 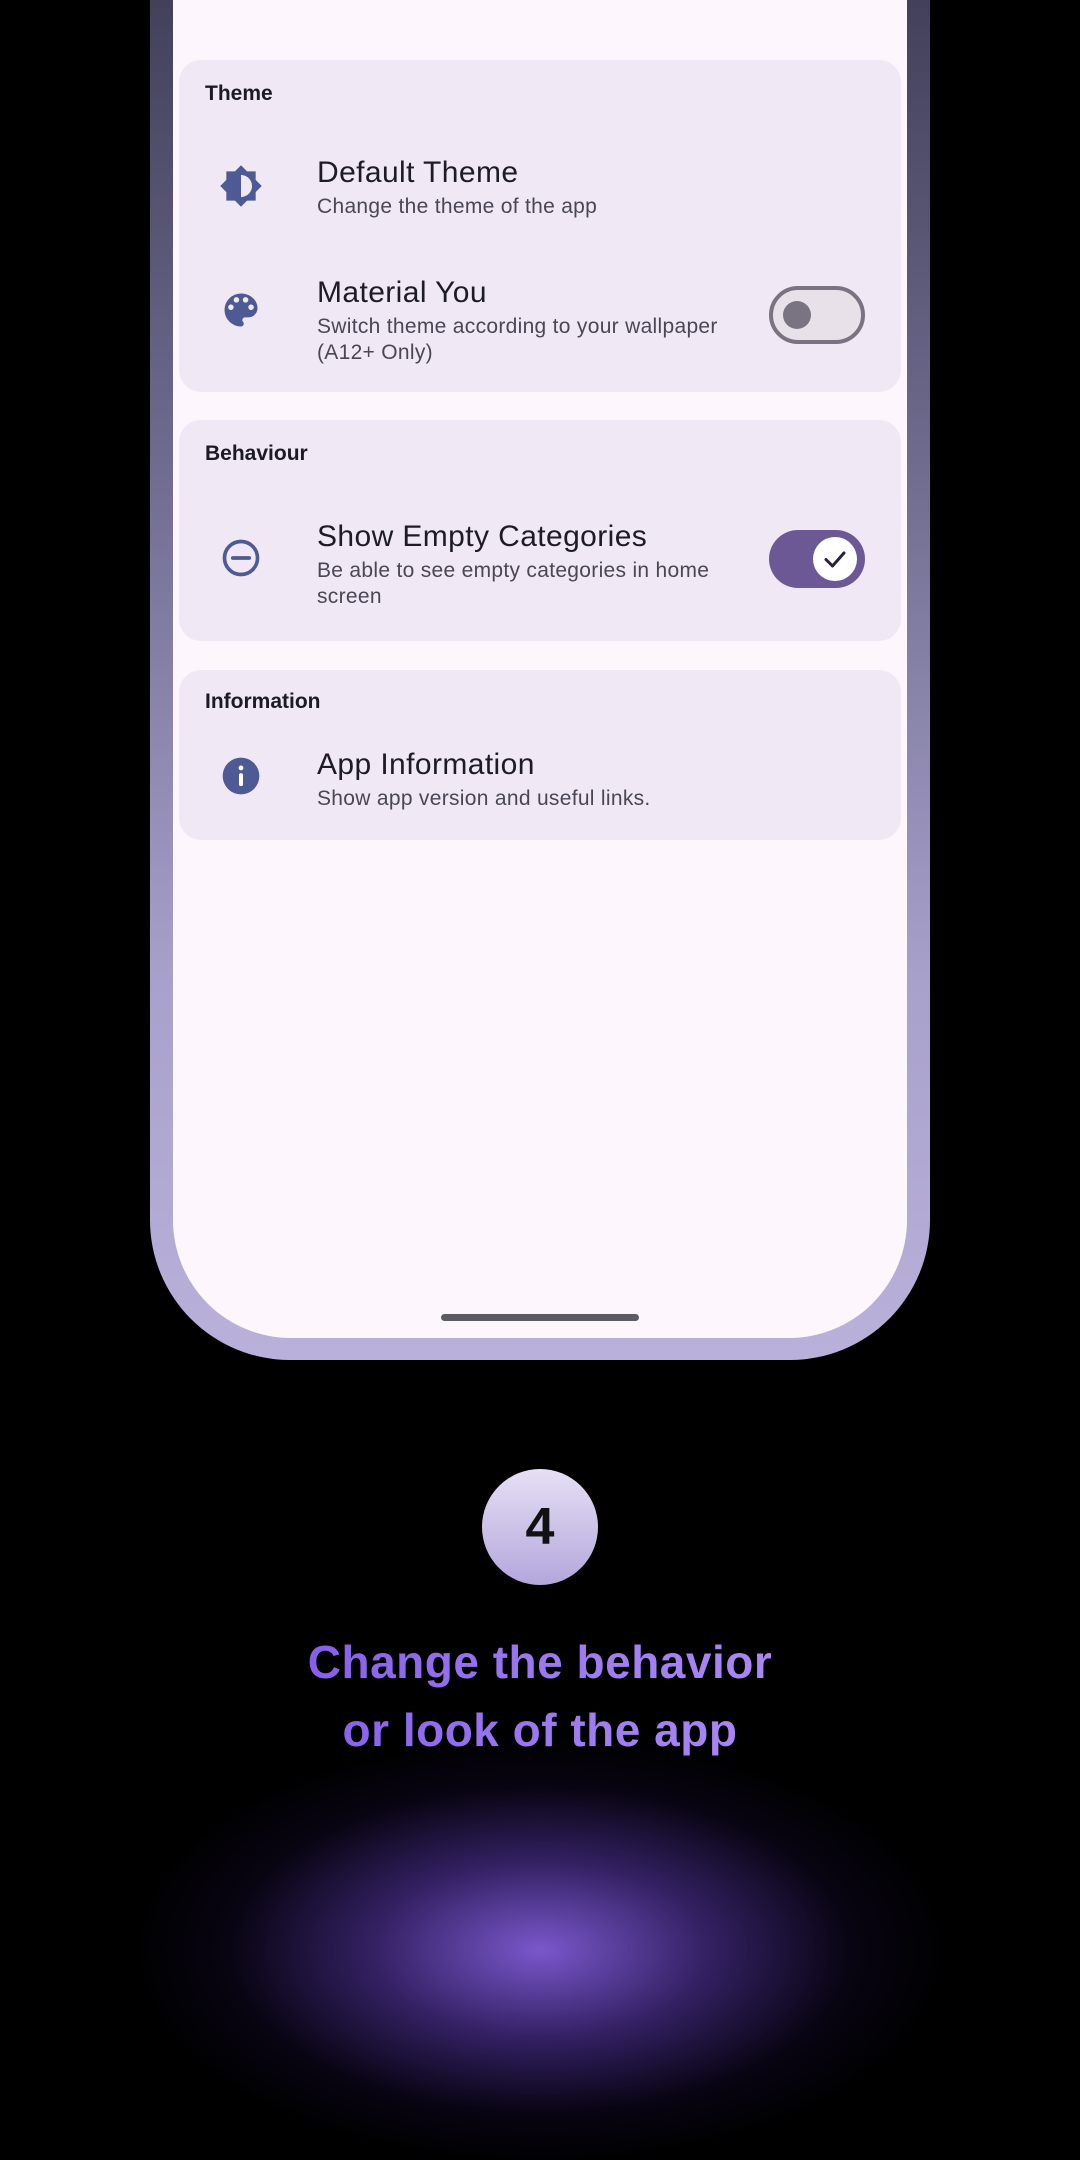 What do you see at coordinates (540, 1696) in the screenshot?
I see `promo-headline: Change the behavior or look of the app` at bounding box center [540, 1696].